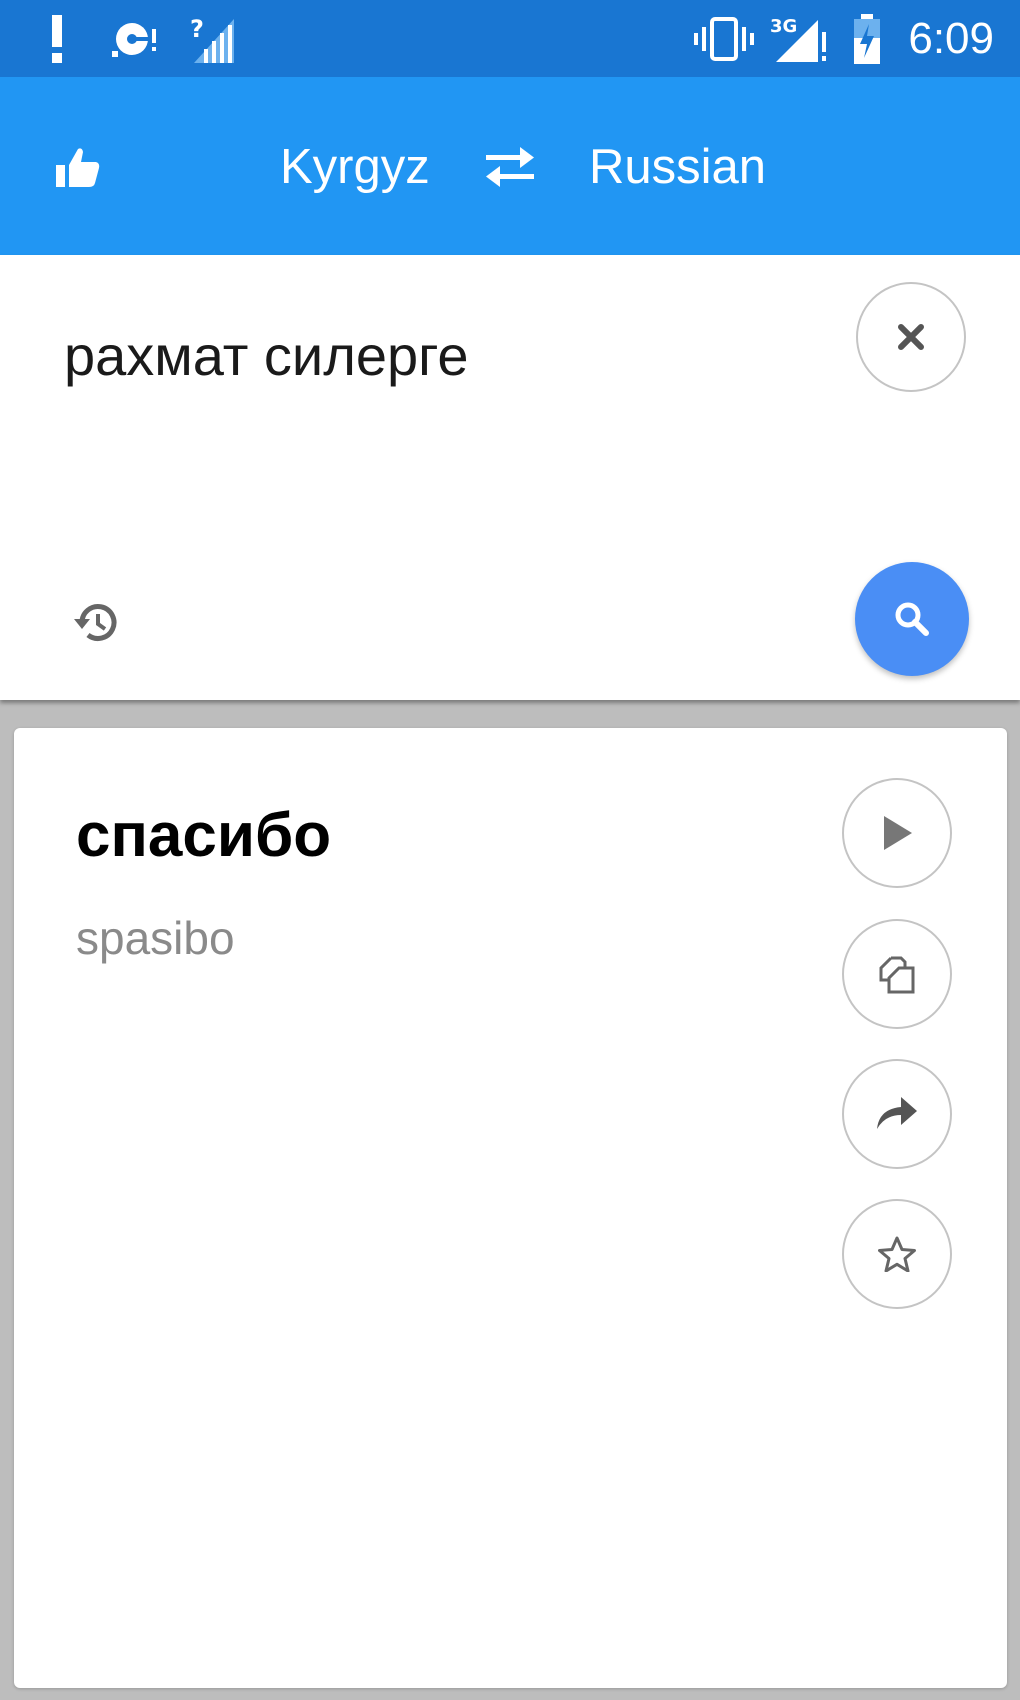  I want to click on alert-icon, so click(57, 39).